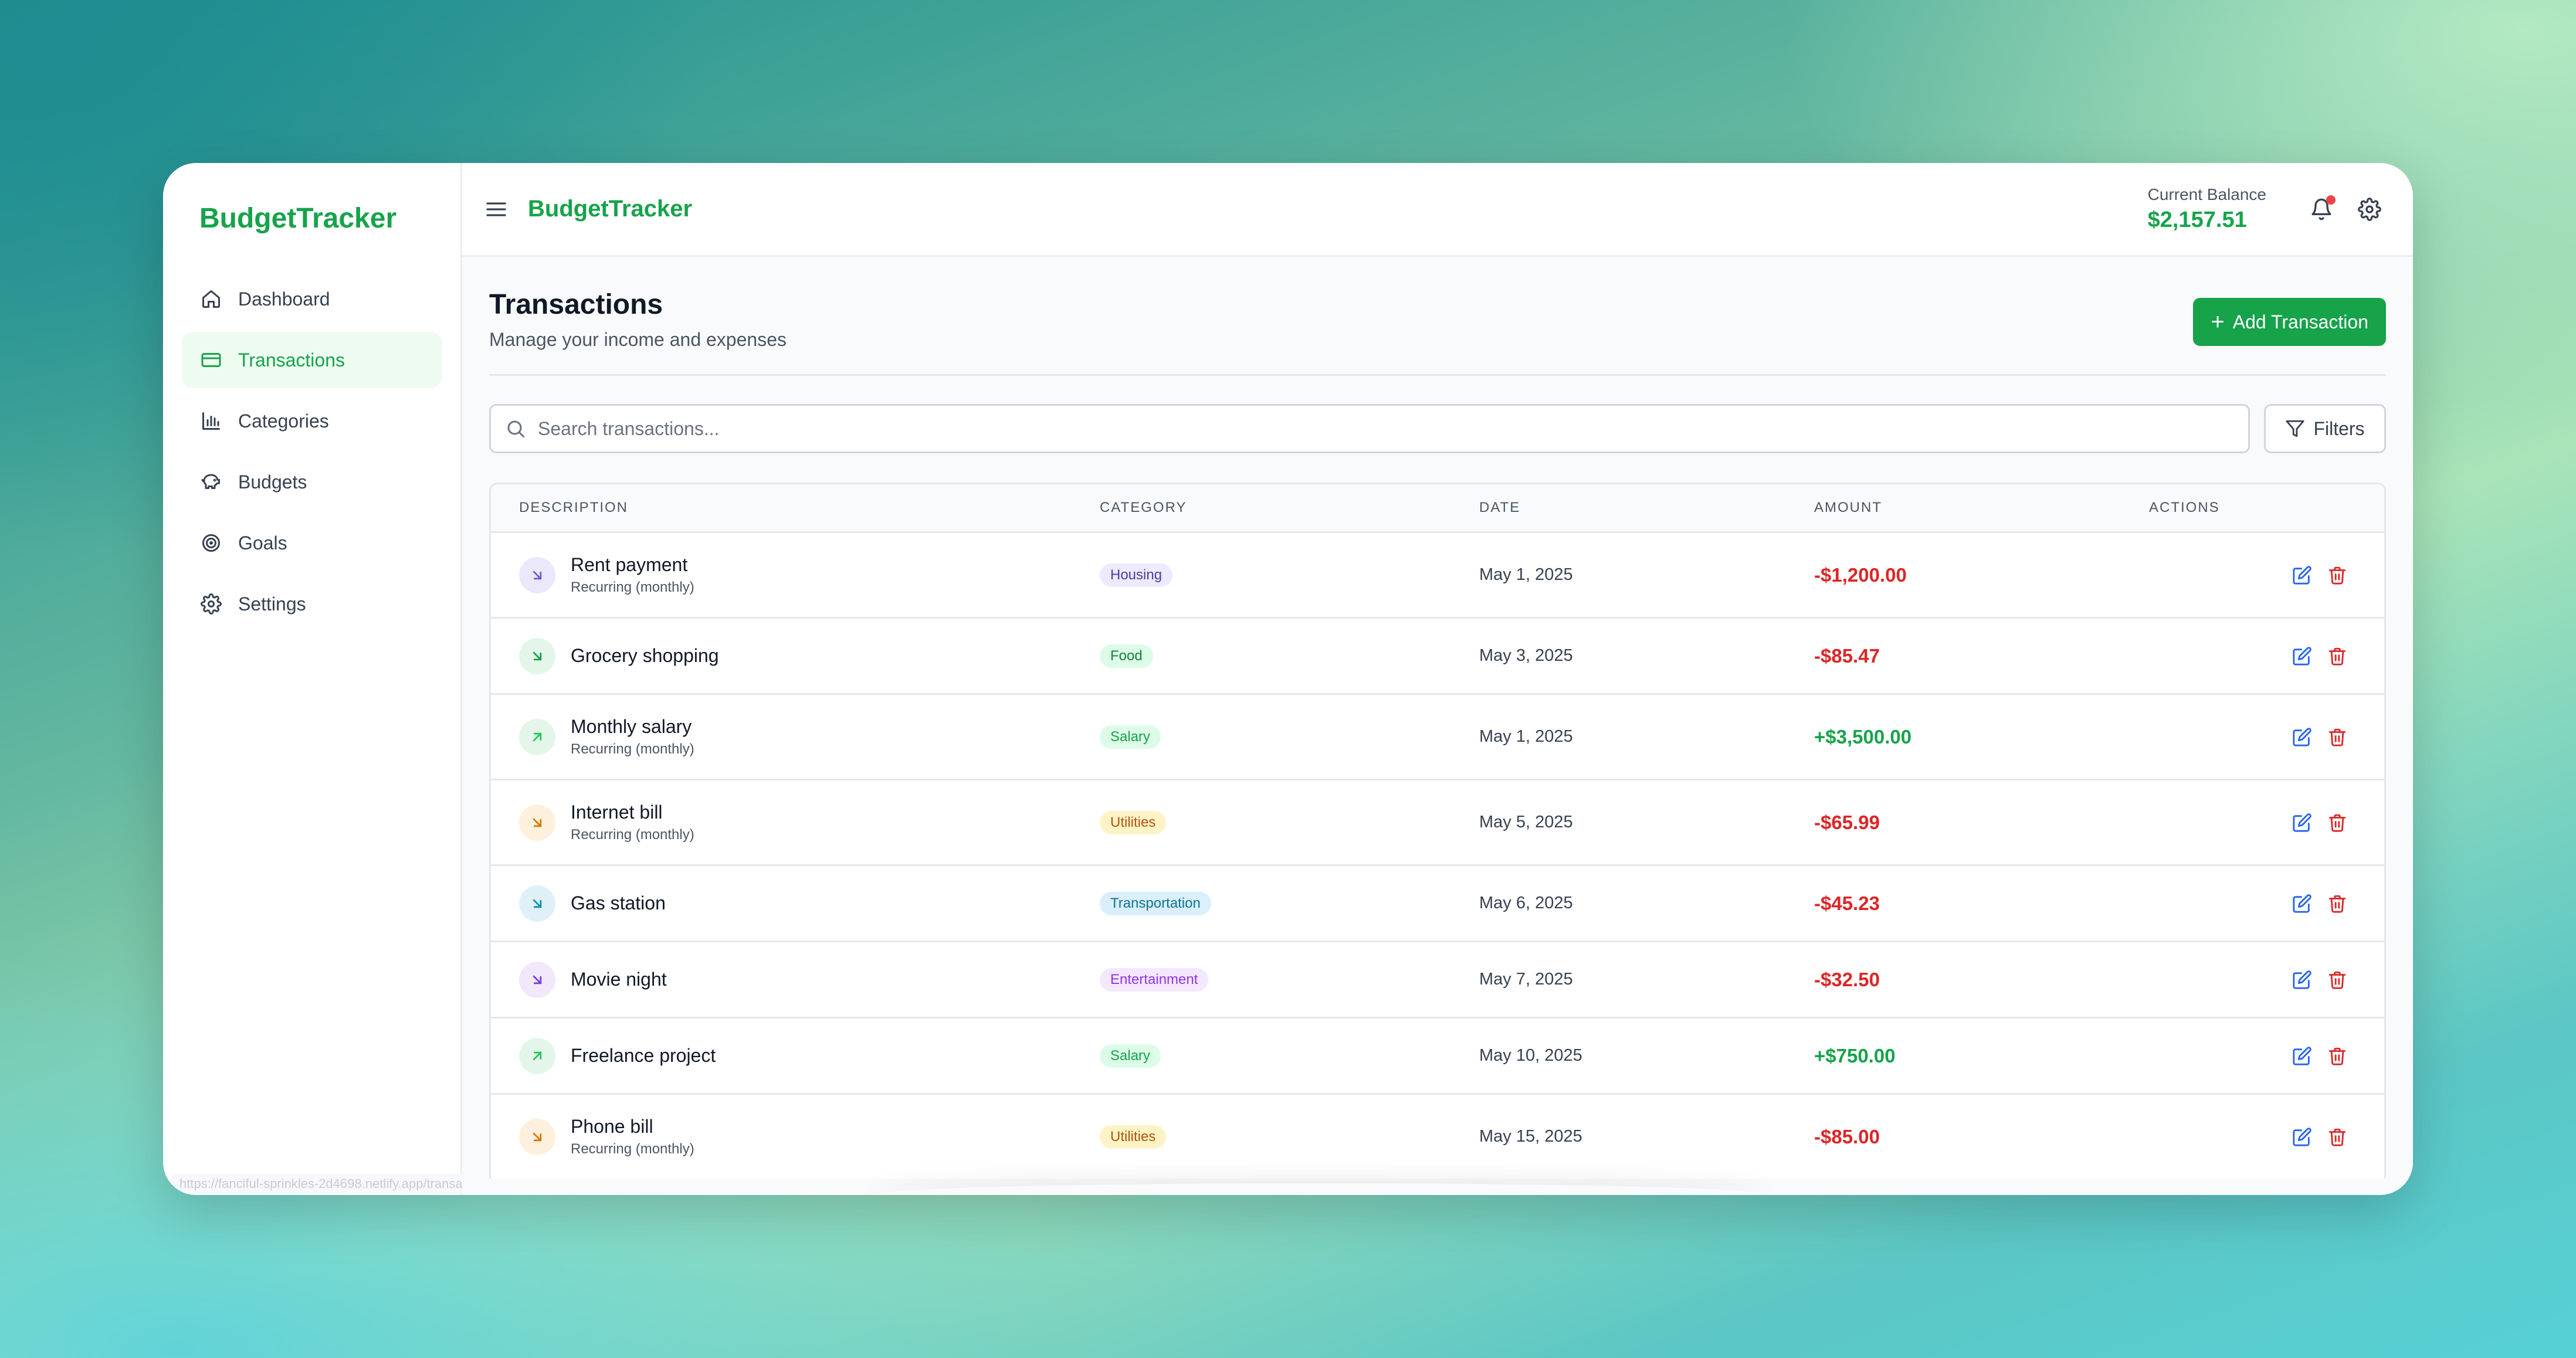  Describe the element at coordinates (2369, 209) in the screenshot. I see `gear-icon` at that location.